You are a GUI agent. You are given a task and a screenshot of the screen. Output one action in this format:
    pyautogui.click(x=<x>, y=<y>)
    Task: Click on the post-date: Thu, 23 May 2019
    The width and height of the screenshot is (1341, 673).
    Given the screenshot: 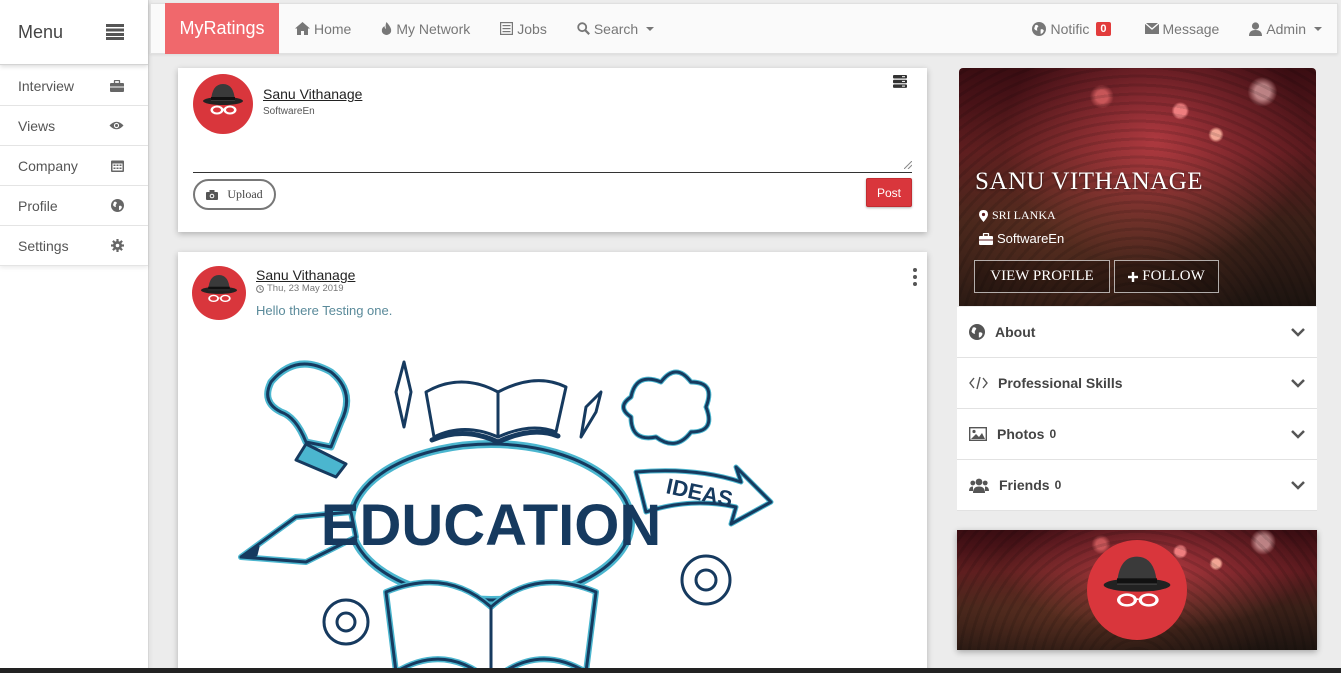 What is the action you would take?
    pyautogui.click(x=305, y=288)
    